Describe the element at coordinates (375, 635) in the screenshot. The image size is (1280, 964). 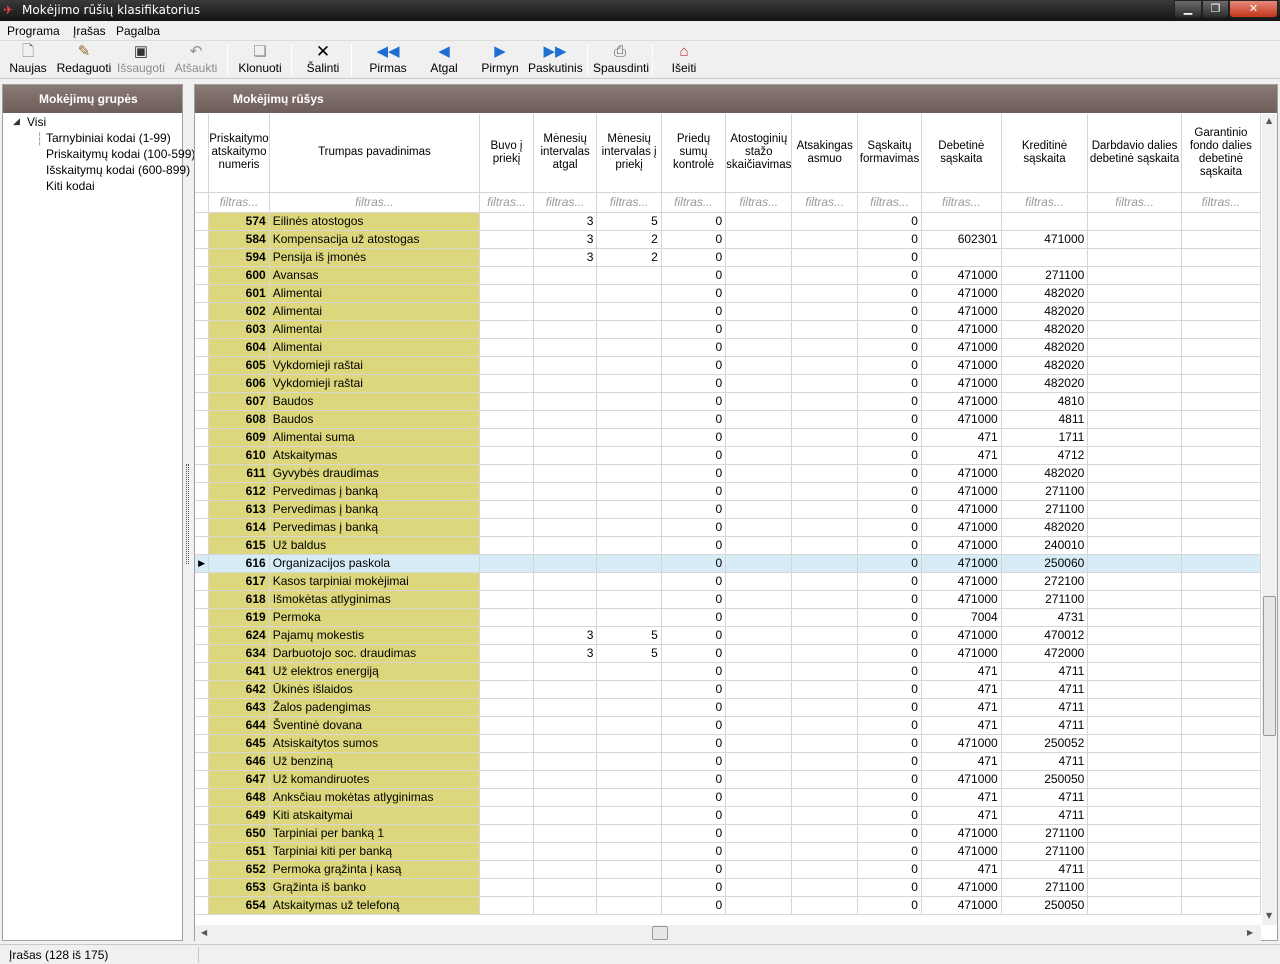
I see `table-cell: Pajamų mokestis` at that location.